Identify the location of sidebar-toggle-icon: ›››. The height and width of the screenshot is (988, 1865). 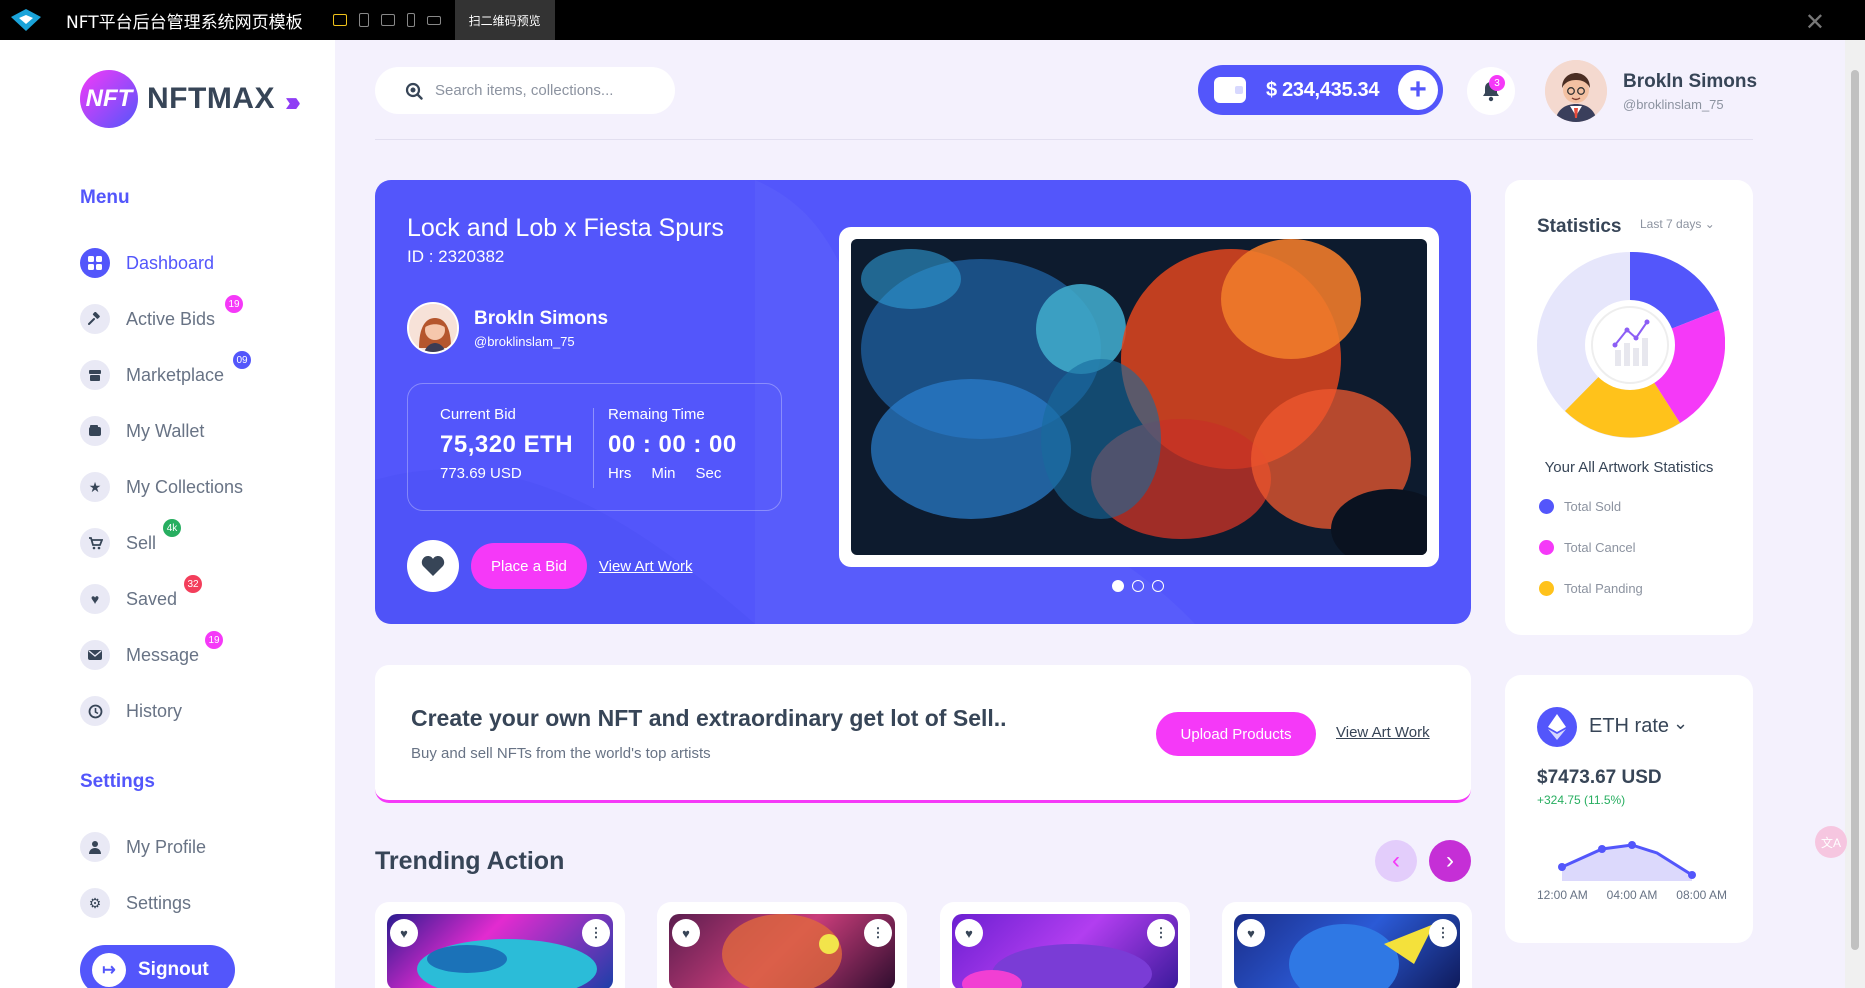
(293, 102).